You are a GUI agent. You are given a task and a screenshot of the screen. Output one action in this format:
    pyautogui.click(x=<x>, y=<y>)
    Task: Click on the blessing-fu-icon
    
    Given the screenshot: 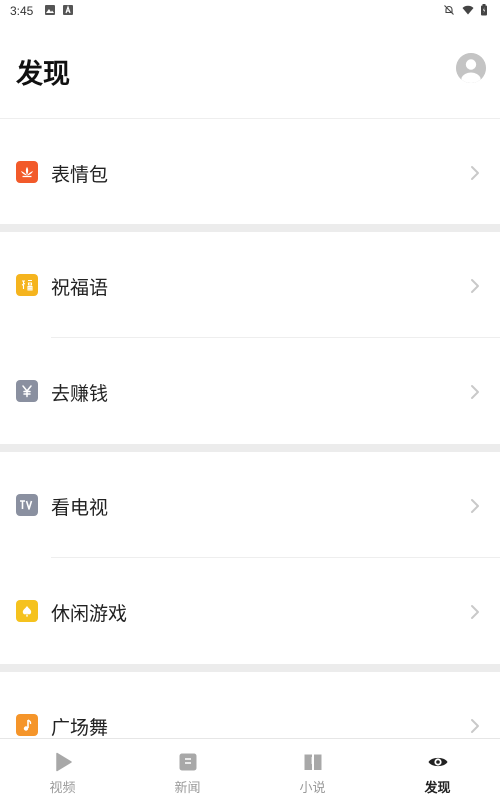 What is the action you would take?
    pyautogui.click(x=27, y=285)
    